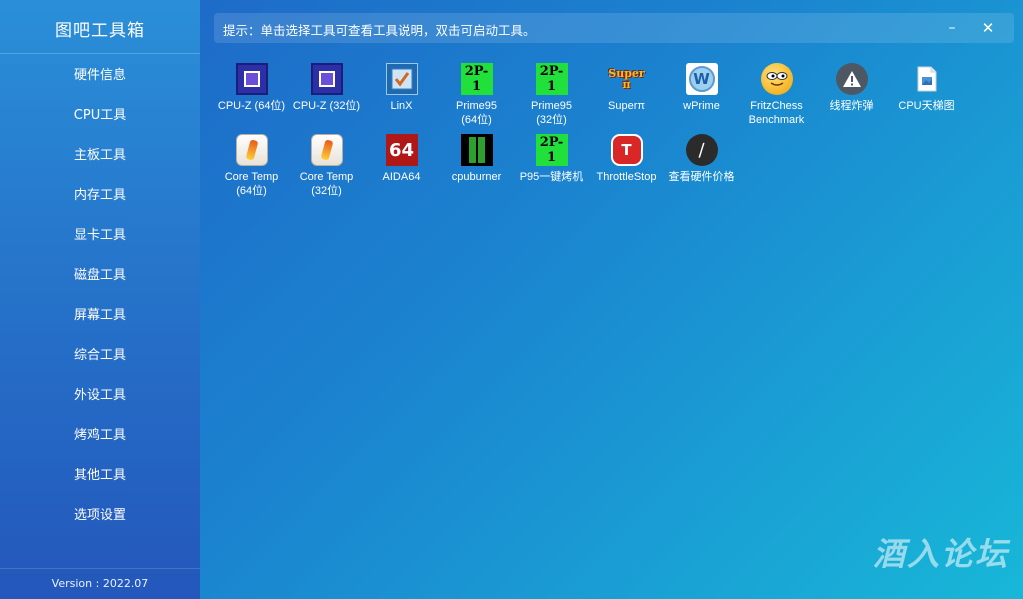  Describe the element at coordinates (100, 31) in the screenshot. I see `app-title: 图吧工具箱` at that location.